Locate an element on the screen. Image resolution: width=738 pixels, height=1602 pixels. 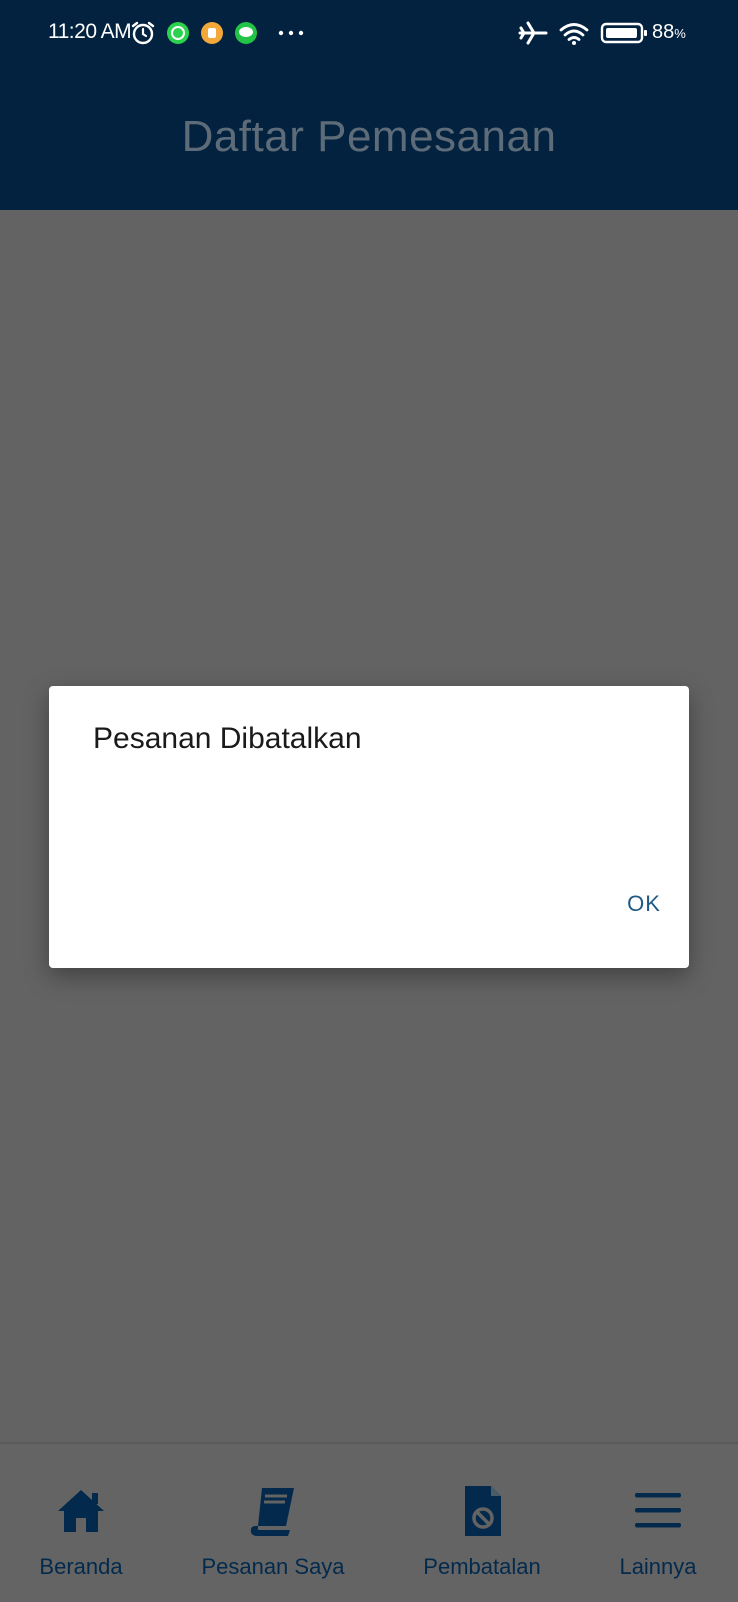
battery-percentage: 88% is located at coordinates (669, 32).